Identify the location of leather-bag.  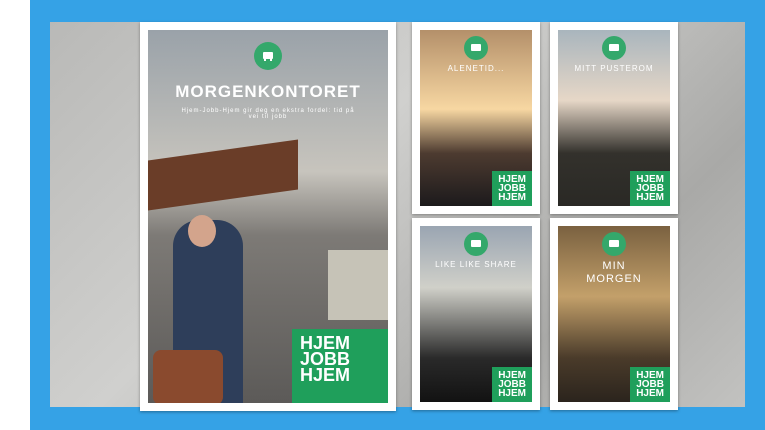
(188, 376).